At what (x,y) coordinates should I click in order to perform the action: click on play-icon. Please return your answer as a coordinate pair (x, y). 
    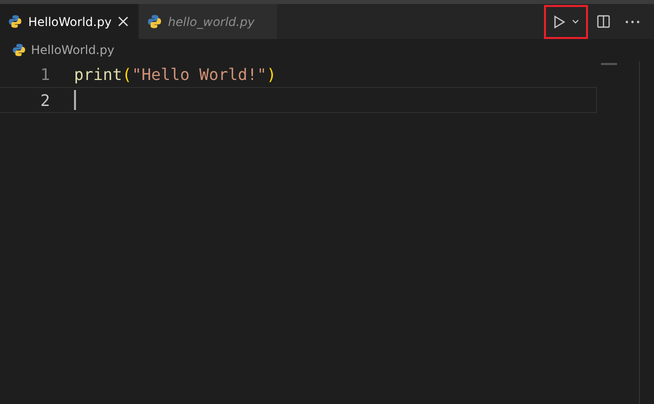
    Looking at the image, I should click on (559, 21).